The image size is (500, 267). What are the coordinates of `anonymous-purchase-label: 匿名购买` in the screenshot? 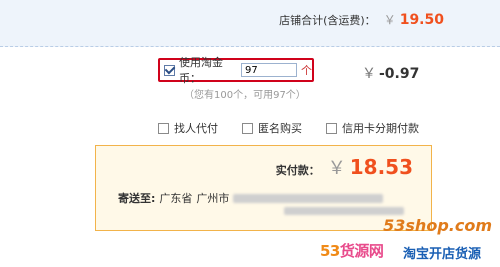 It's located at (280, 128).